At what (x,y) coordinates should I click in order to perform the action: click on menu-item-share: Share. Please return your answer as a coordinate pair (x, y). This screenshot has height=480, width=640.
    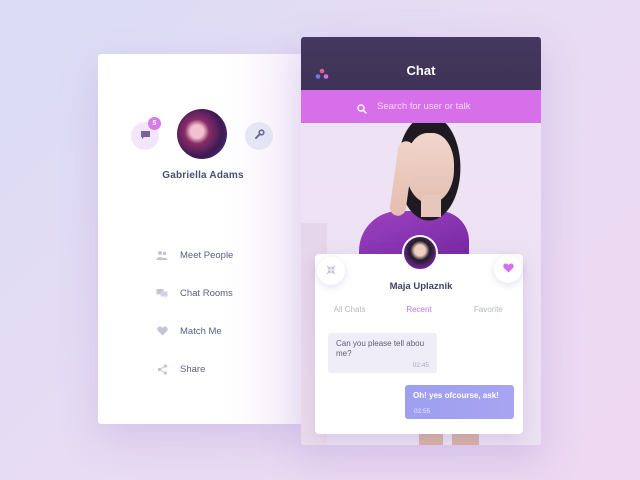
    Looking at the image, I should click on (194, 369).